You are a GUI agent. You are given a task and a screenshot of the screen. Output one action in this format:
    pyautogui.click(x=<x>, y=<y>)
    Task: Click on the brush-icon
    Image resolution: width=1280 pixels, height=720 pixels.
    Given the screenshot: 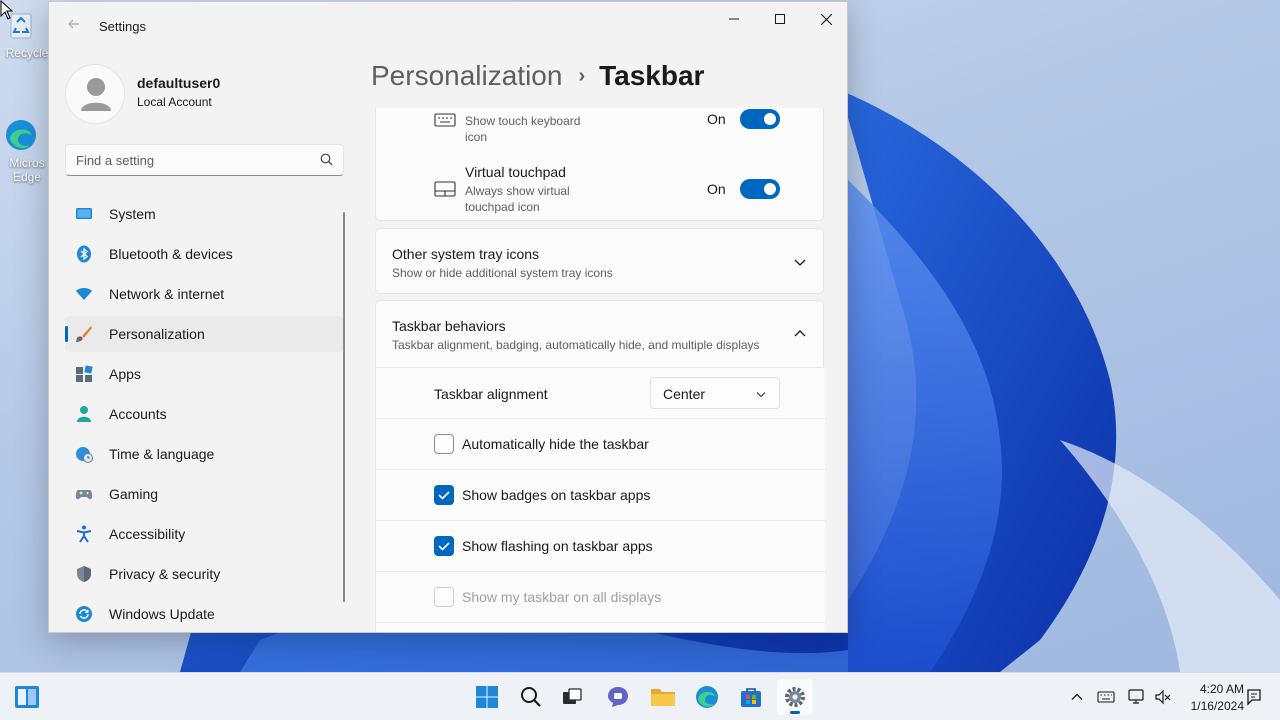 What is the action you would take?
    pyautogui.click(x=84, y=334)
    